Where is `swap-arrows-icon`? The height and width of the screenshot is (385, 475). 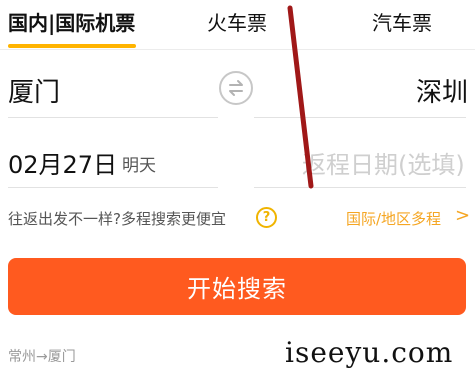
swap-arrows-icon is located at coordinates (236, 88).